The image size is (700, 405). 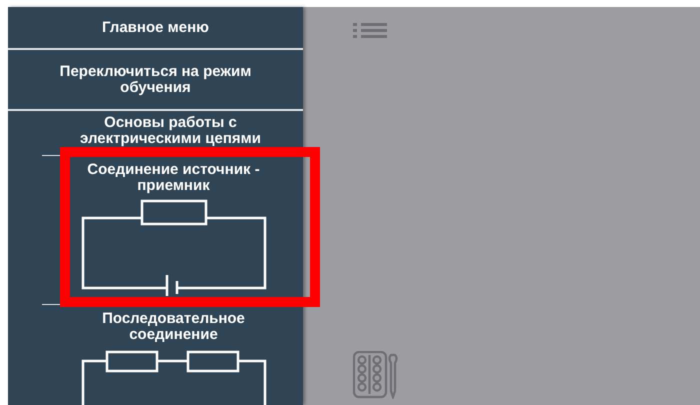 I want to click on section-title: Основы работы с электрическими цепями, so click(x=170, y=131).